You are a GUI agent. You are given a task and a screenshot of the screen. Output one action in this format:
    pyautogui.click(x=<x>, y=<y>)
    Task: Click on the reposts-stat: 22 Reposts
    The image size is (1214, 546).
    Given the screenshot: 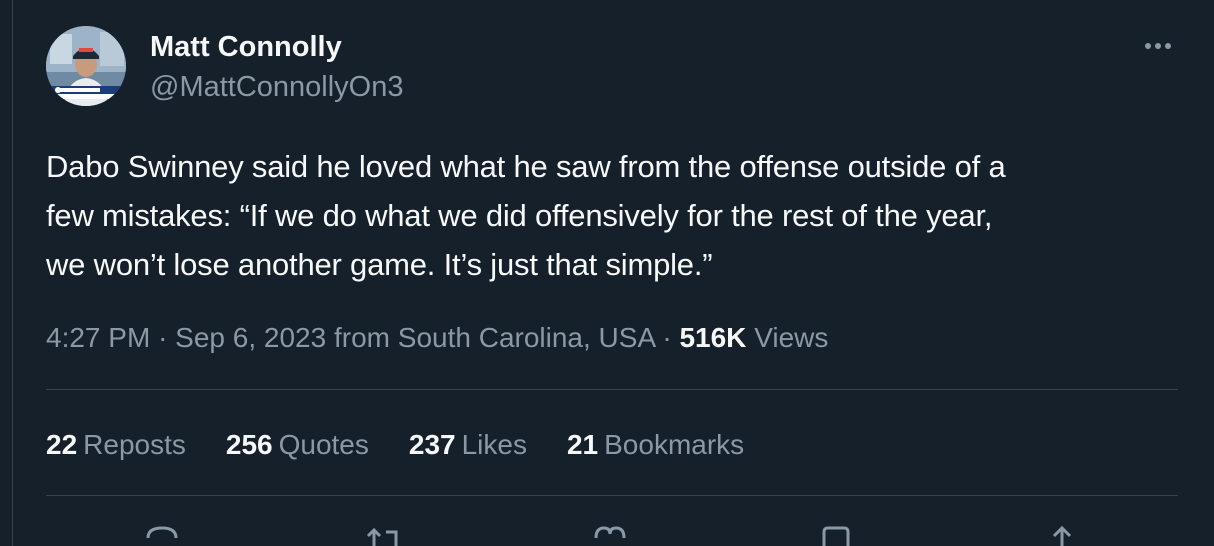 What is the action you would take?
    pyautogui.click(x=116, y=445)
    